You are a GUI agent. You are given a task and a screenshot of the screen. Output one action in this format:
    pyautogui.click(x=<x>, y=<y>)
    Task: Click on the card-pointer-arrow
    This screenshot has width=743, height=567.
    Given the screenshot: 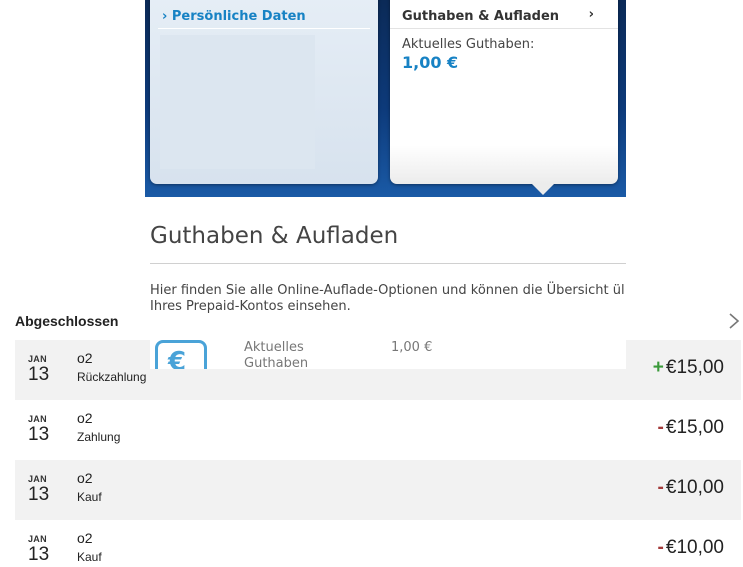 What is the action you would take?
    pyautogui.click(x=543, y=189)
    